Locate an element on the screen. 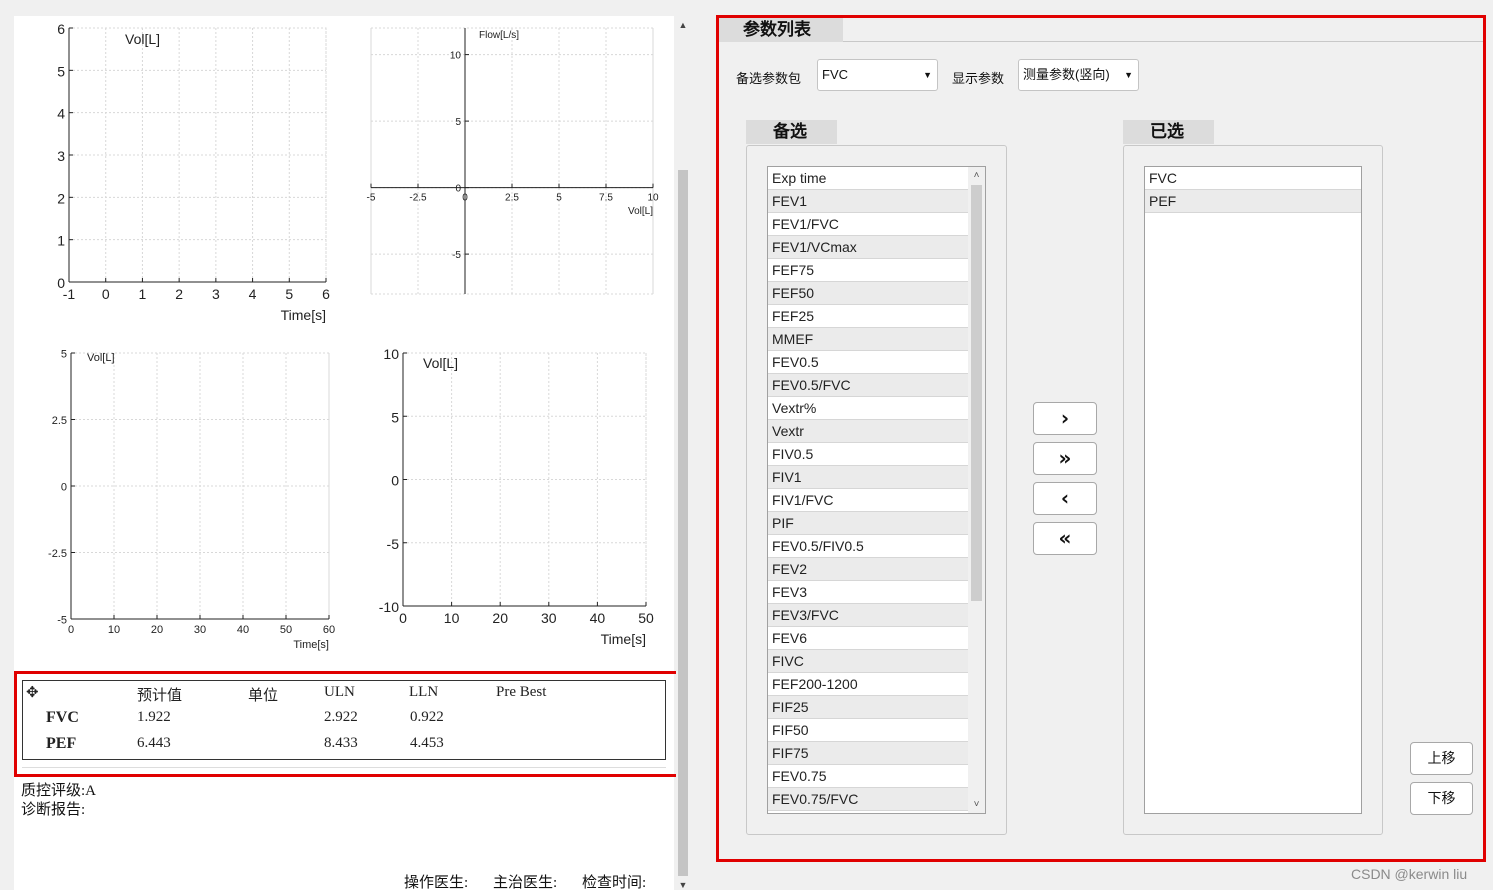 The height and width of the screenshot is (890, 1493). available-list-item: FEV2 is located at coordinates (868, 569).